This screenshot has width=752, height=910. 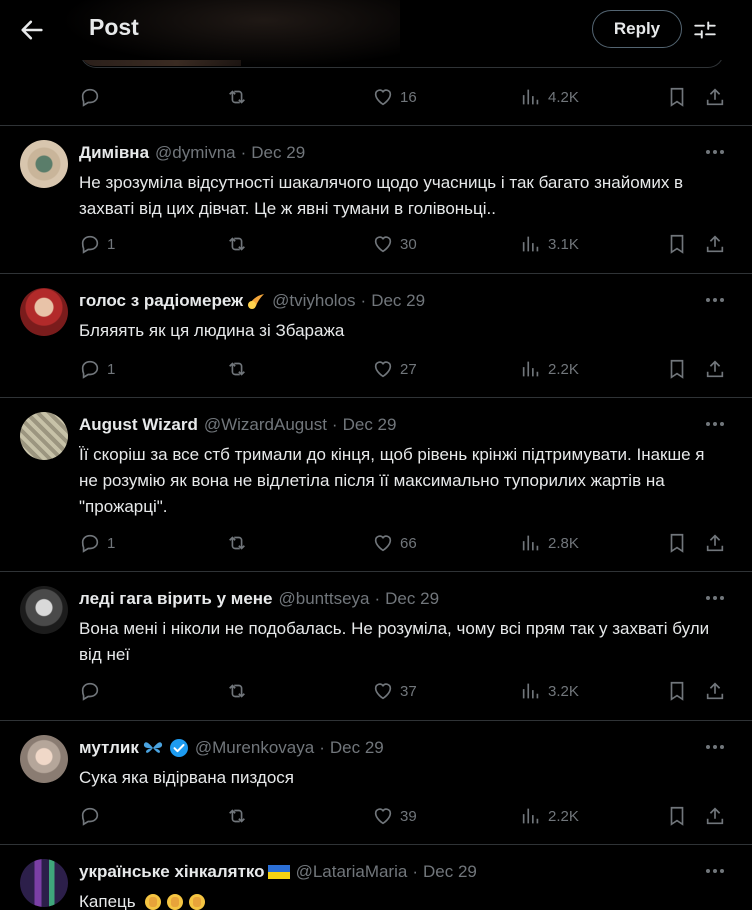 What do you see at coordinates (114, 153) in the screenshot?
I see `author-name: Димівна` at bounding box center [114, 153].